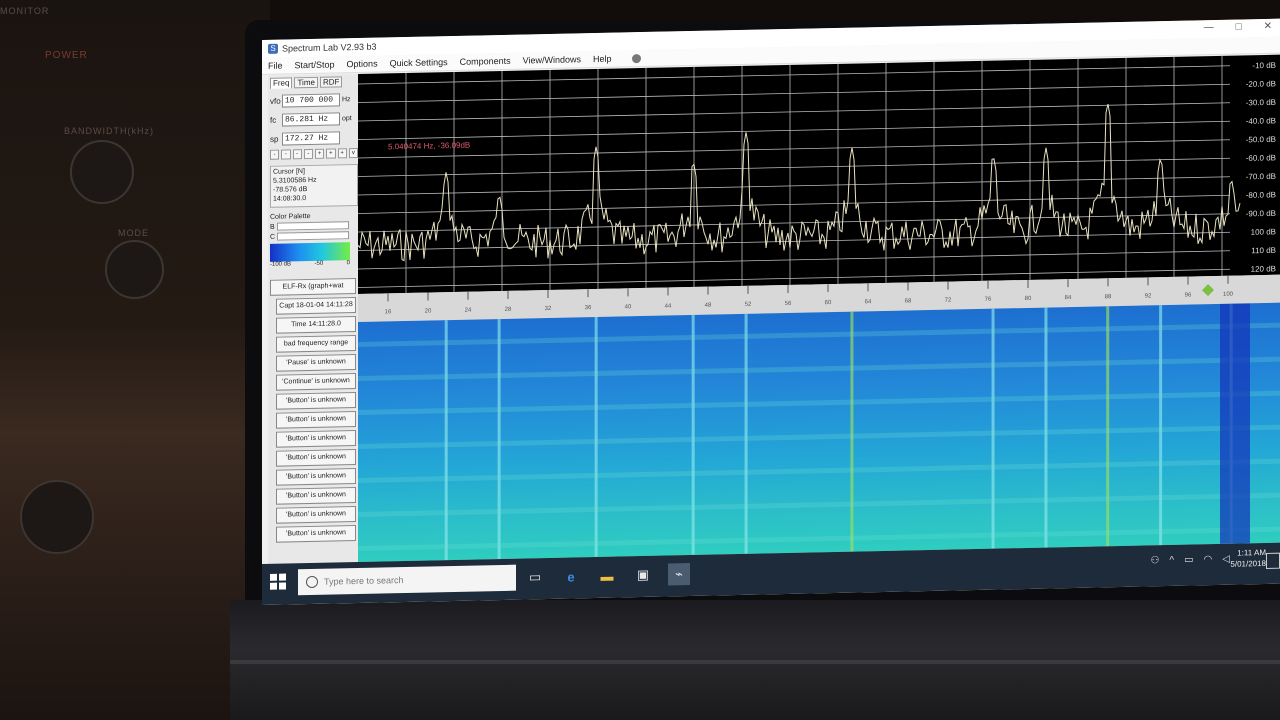  Describe the element at coordinates (347, 118) in the screenshot. I see `fc-opt-button: opt` at that location.